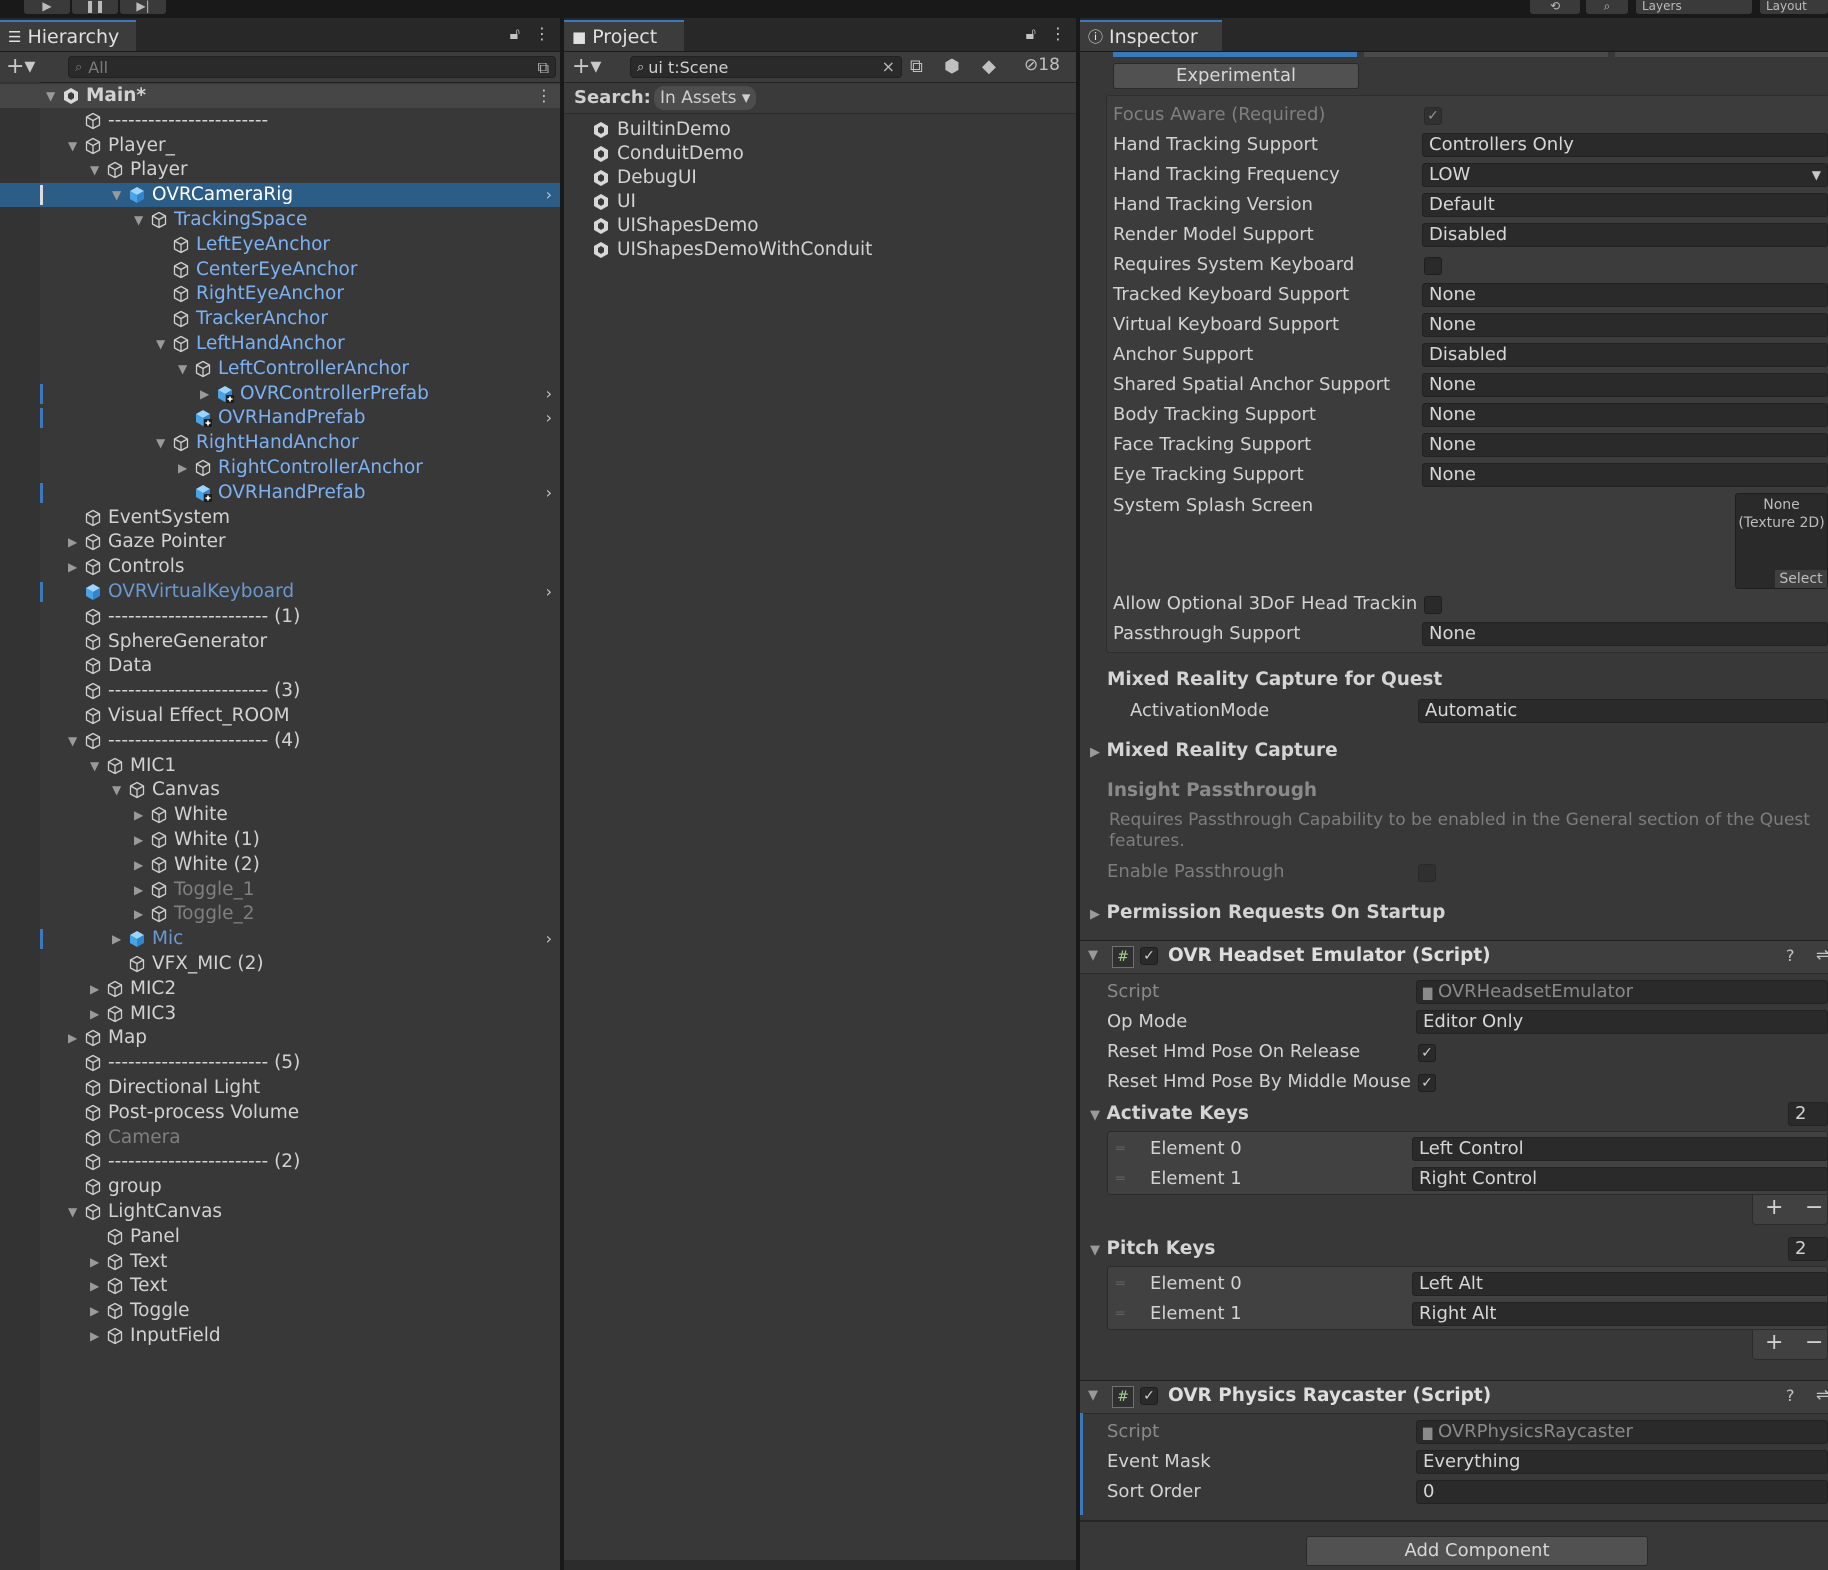  What do you see at coordinates (1623, 711) in the screenshot?
I see `activation-mode-field: Automatic` at bounding box center [1623, 711].